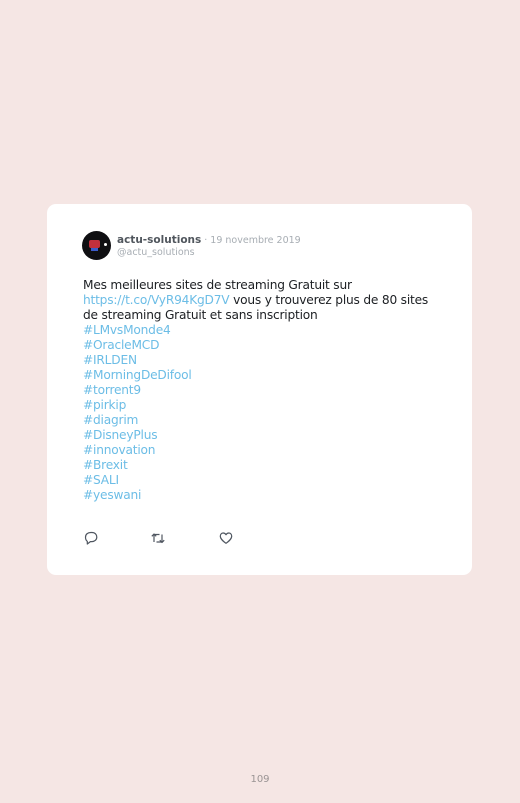 This screenshot has height=803, width=520. I want to click on hashtag-link: #innovation, so click(137, 450).